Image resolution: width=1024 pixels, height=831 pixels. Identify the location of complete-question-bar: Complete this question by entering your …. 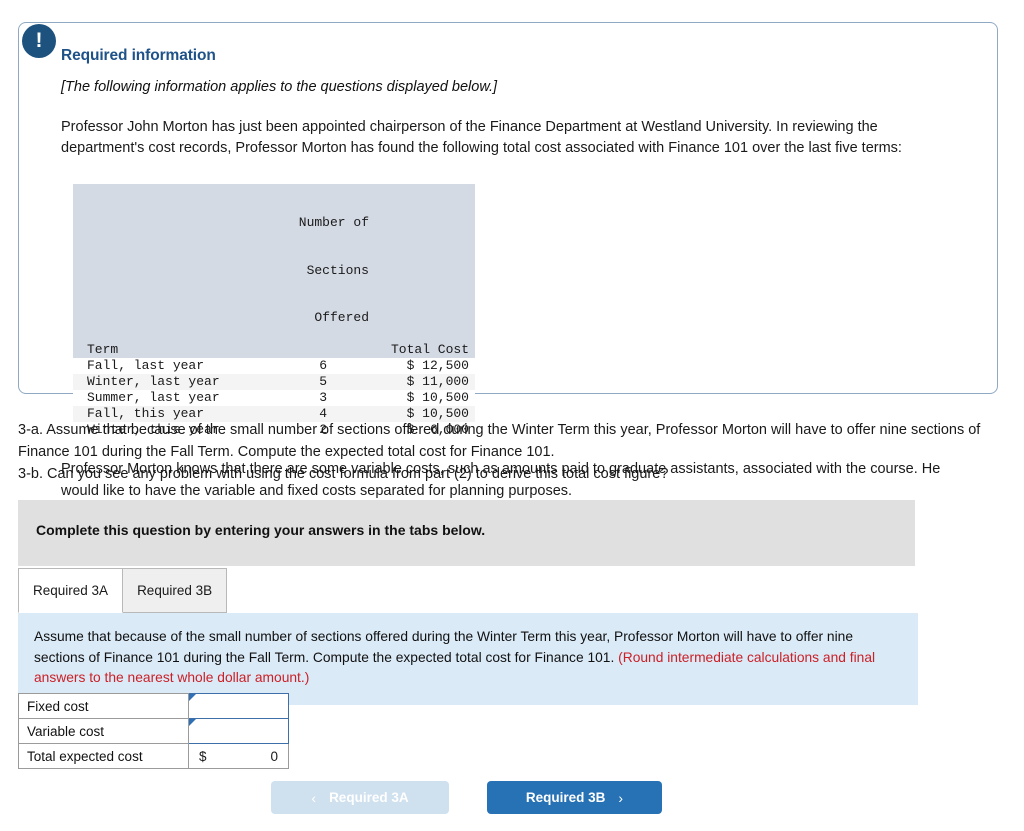
(466, 533).